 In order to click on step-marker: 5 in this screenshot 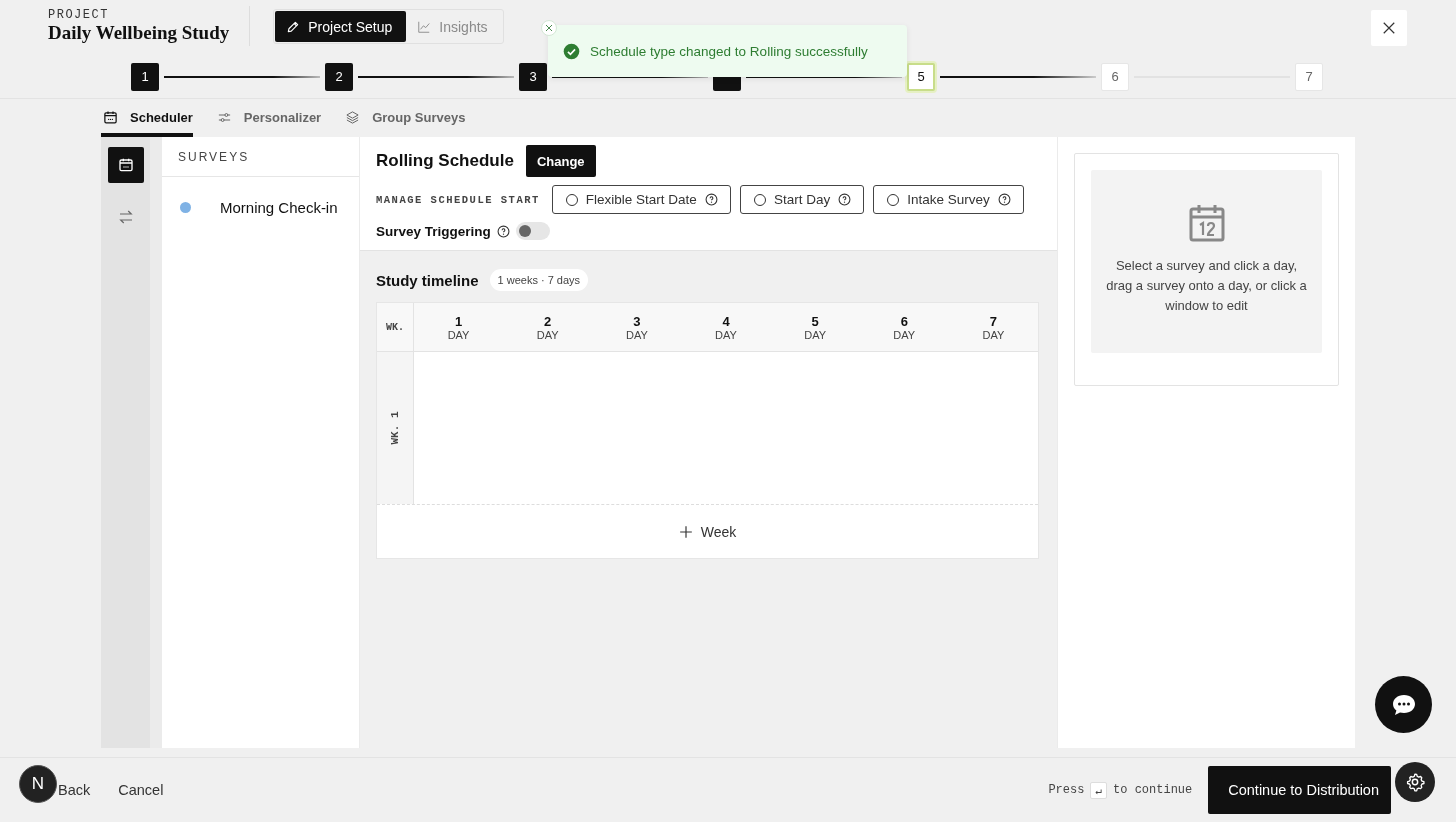, I will do `click(921, 76)`.